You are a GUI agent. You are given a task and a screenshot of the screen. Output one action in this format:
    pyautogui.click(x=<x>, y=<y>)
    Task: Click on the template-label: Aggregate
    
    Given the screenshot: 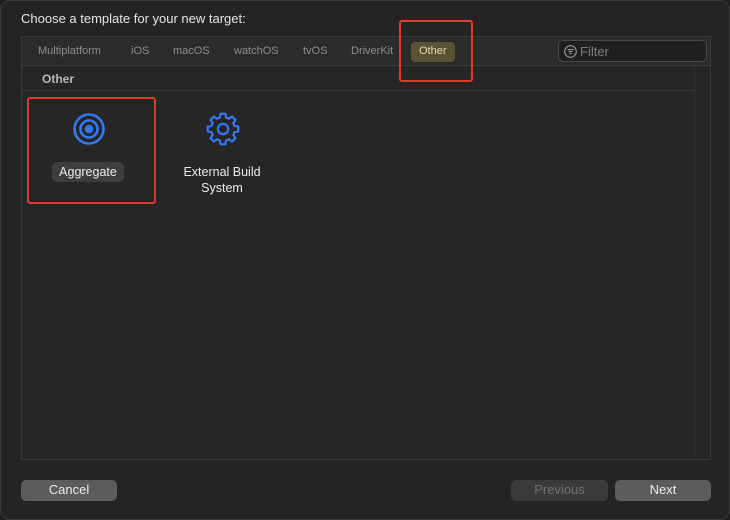 What is the action you would take?
    pyautogui.click(x=88, y=172)
    